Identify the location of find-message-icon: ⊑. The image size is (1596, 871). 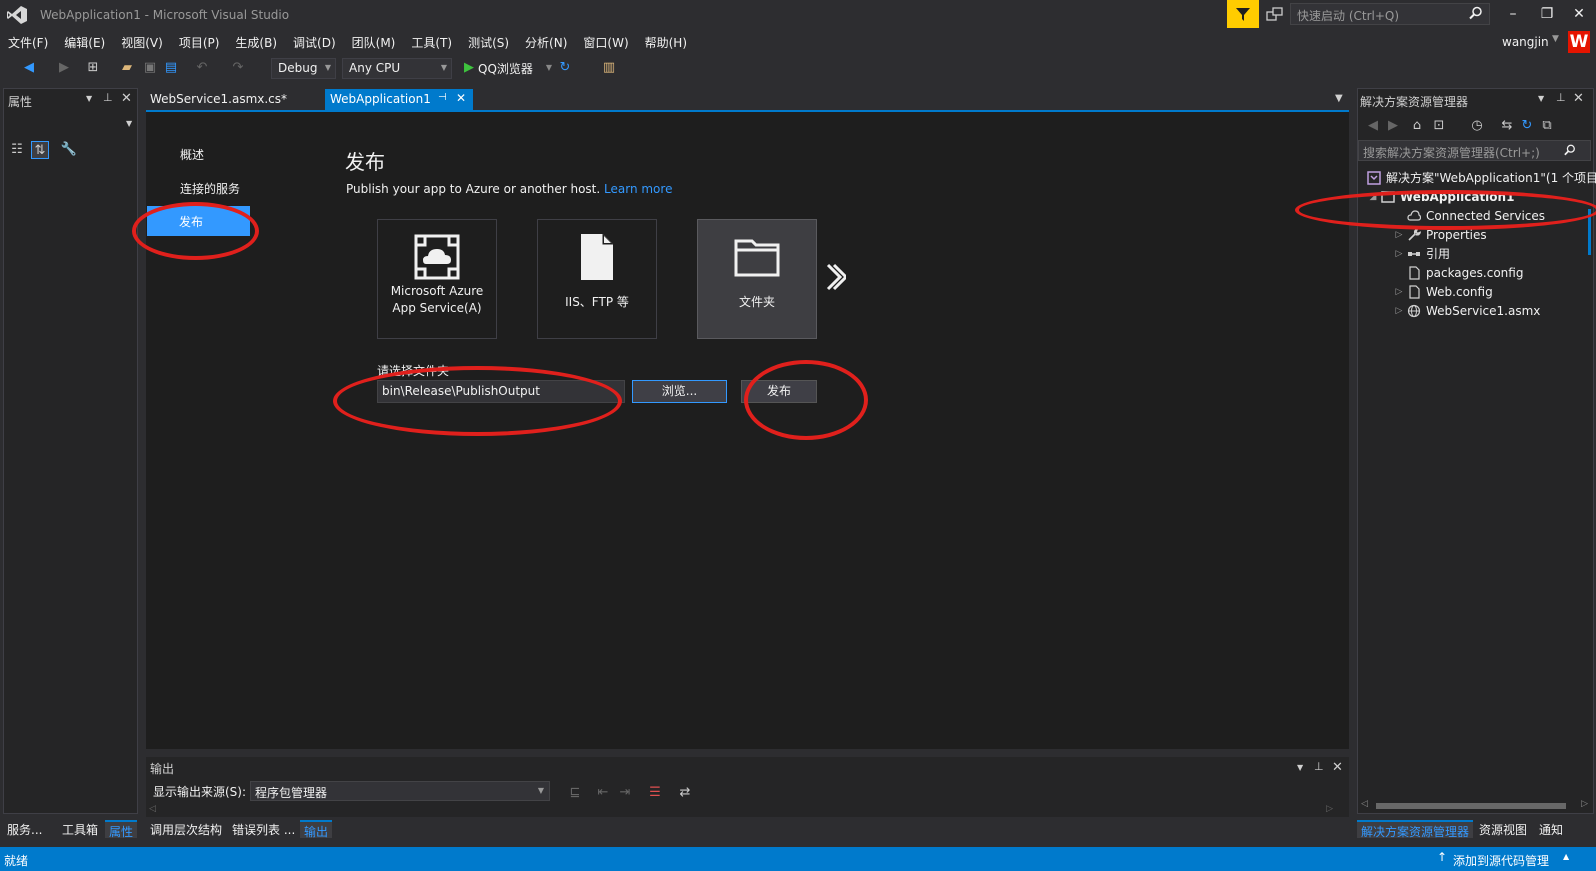
(575, 793).